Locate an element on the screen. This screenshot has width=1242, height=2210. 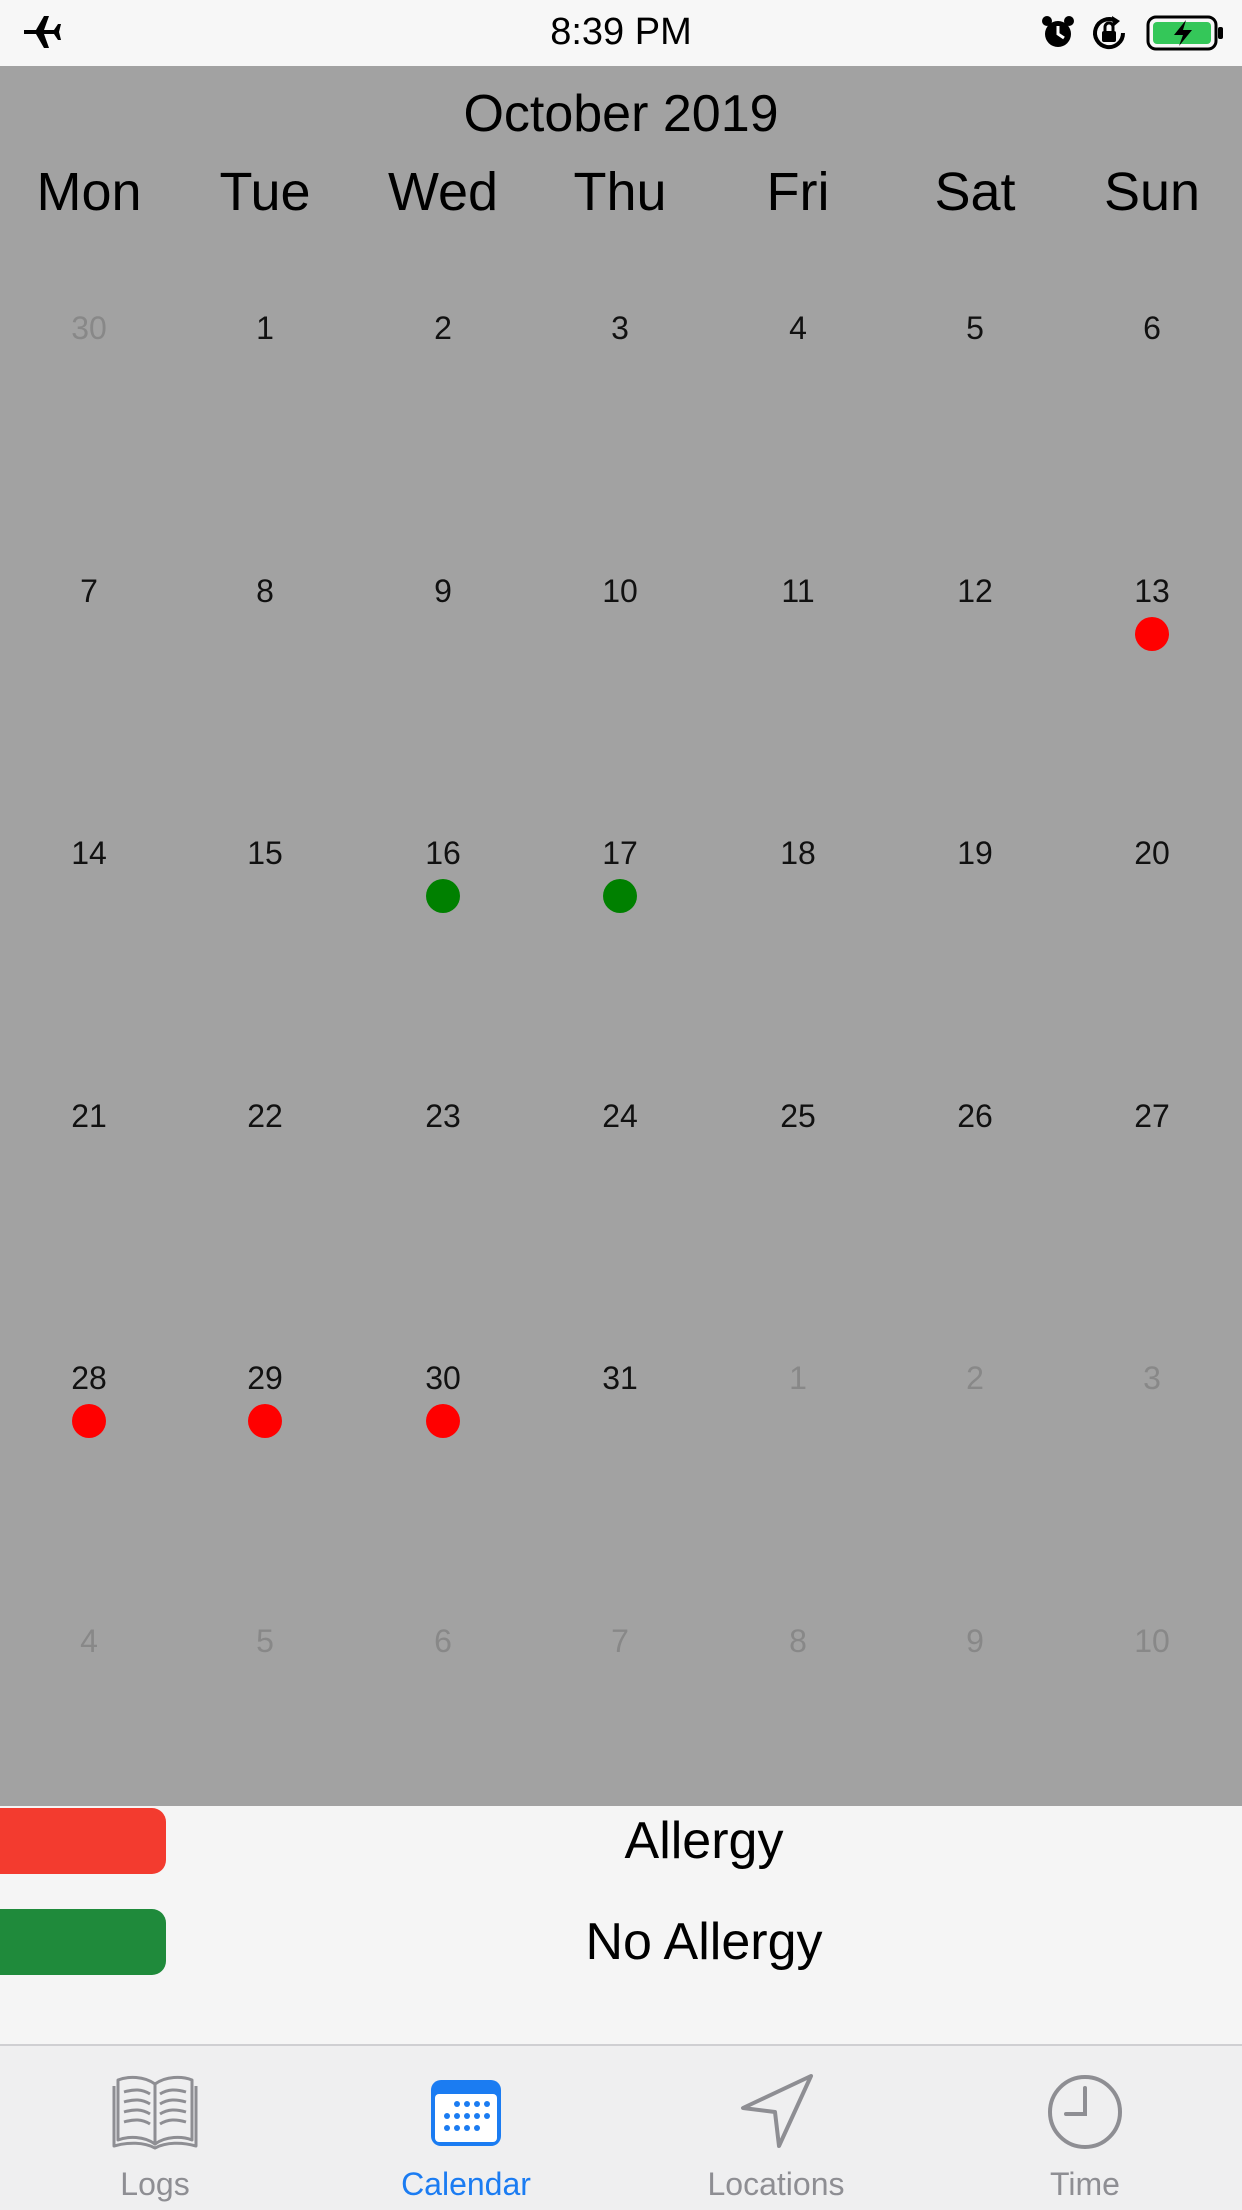
day-cell: 28 is located at coordinates (89, 1477).